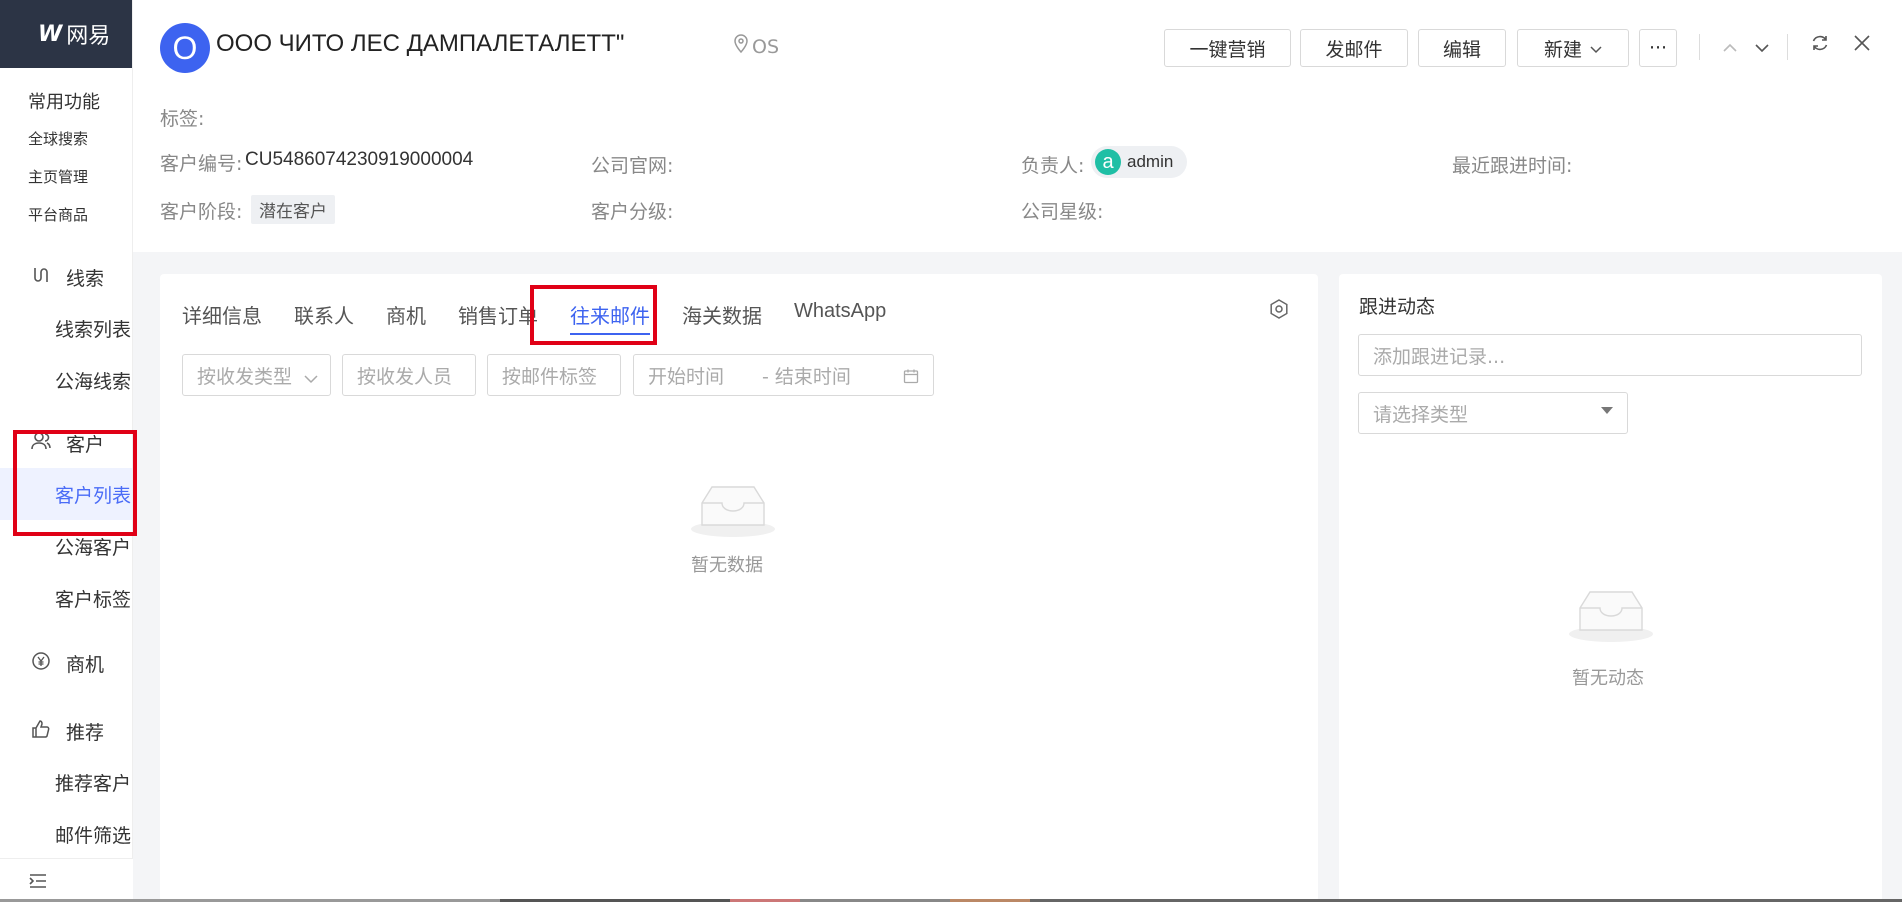 The width and height of the screenshot is (1902, 902). I want to click on nav-group-label: 商机, so click(85, 664).